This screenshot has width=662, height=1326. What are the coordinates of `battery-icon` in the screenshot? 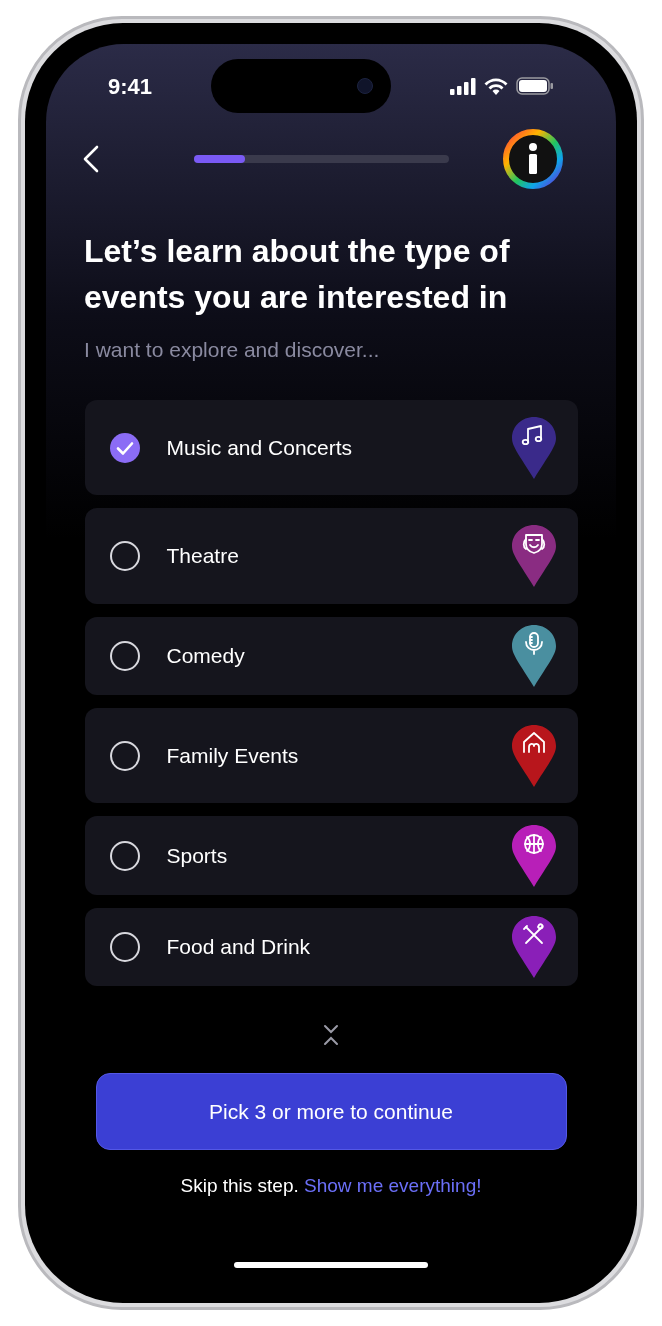 It's located at (535, 86).